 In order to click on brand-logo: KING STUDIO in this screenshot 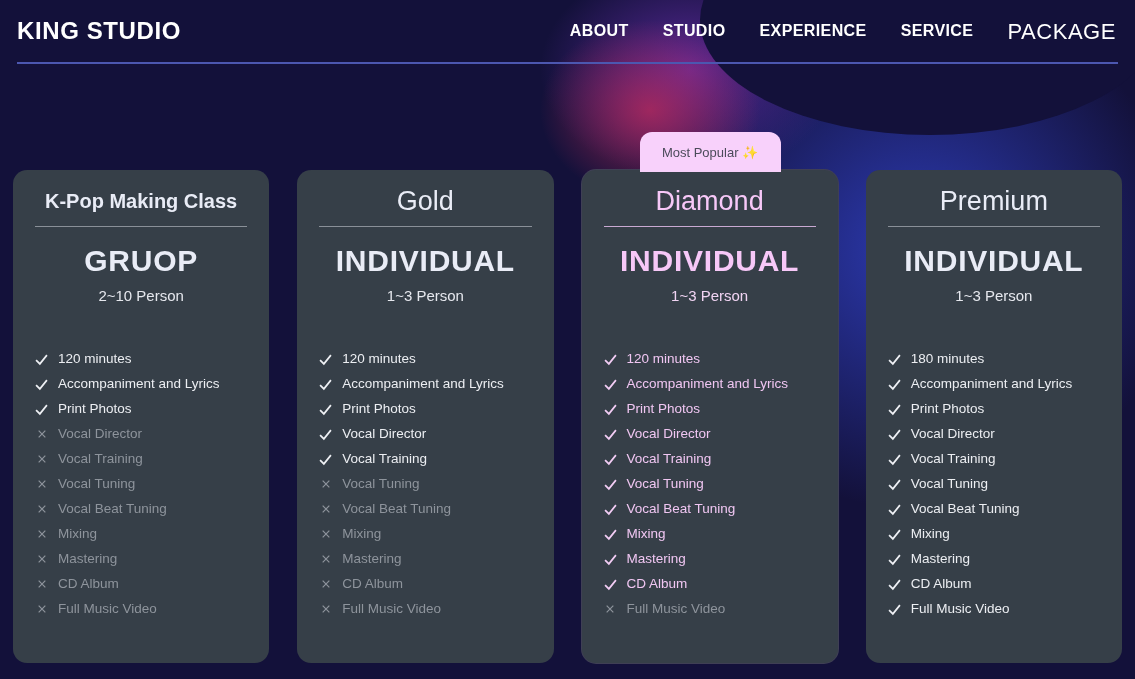, I will do `click(99, 31)`.